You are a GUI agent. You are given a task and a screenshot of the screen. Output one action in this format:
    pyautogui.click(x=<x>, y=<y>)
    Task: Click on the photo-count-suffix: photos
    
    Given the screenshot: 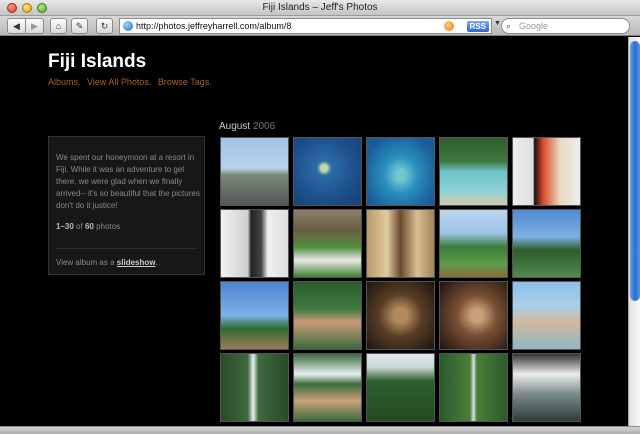 What is the action you would take?
    pyautogui.click(x=108, y=226)
    